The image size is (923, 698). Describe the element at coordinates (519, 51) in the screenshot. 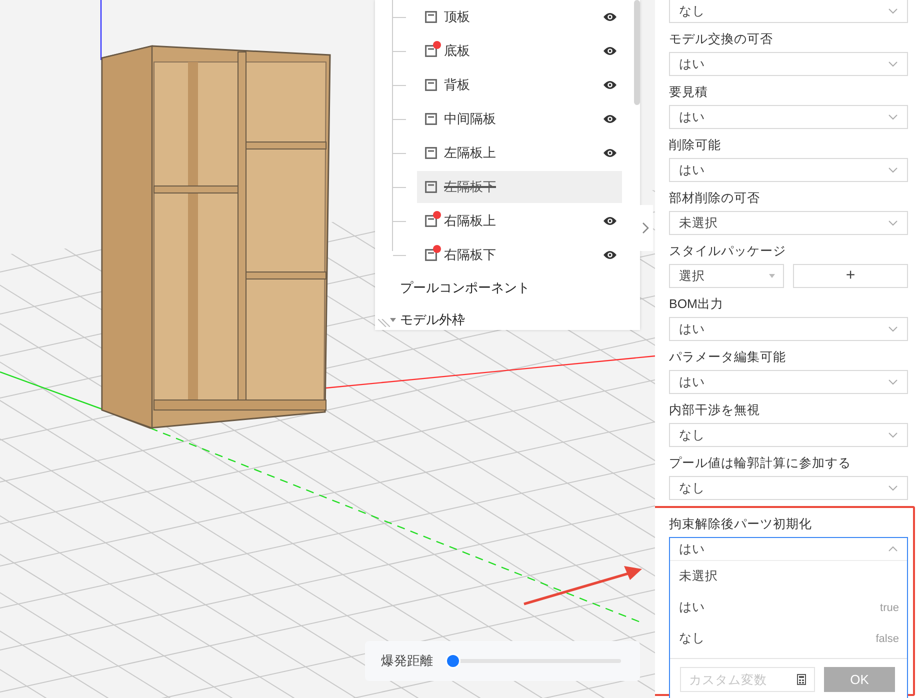

I see `tree-item: 底板` at that location.